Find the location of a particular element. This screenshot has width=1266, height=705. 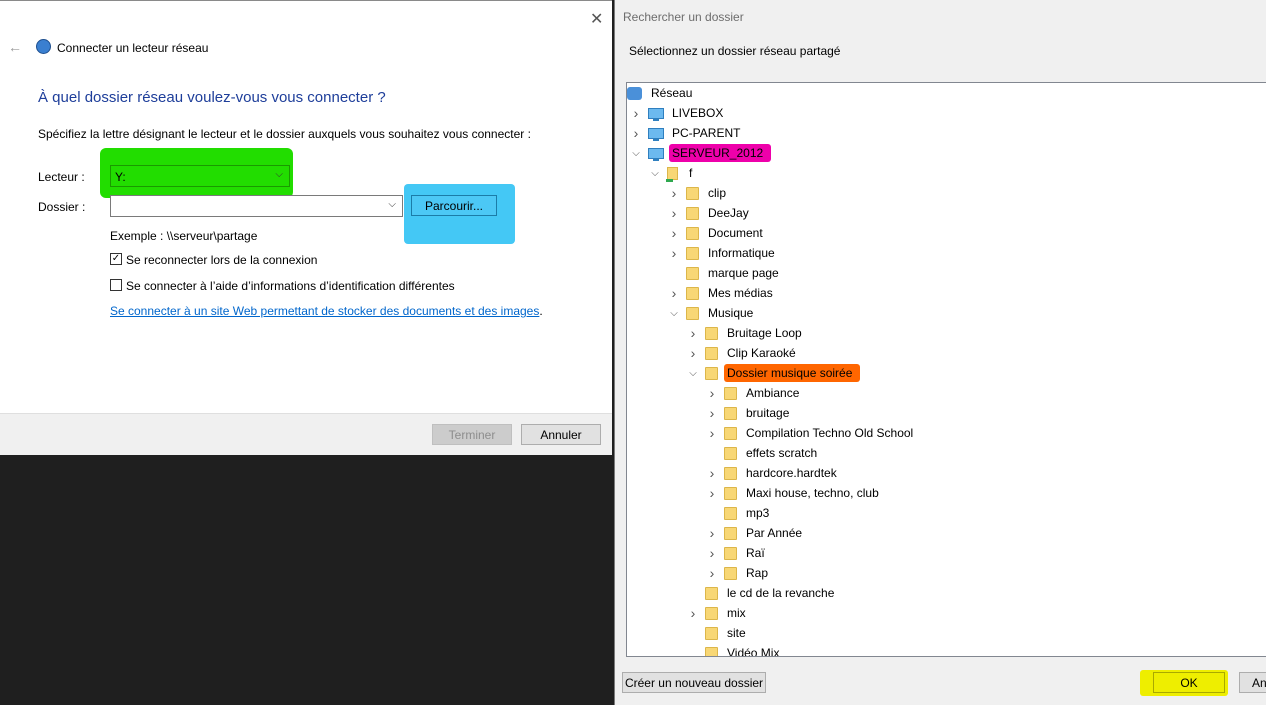

tree-item: ⌵ Dossier musique soirée is located at coordinates (773, 373).